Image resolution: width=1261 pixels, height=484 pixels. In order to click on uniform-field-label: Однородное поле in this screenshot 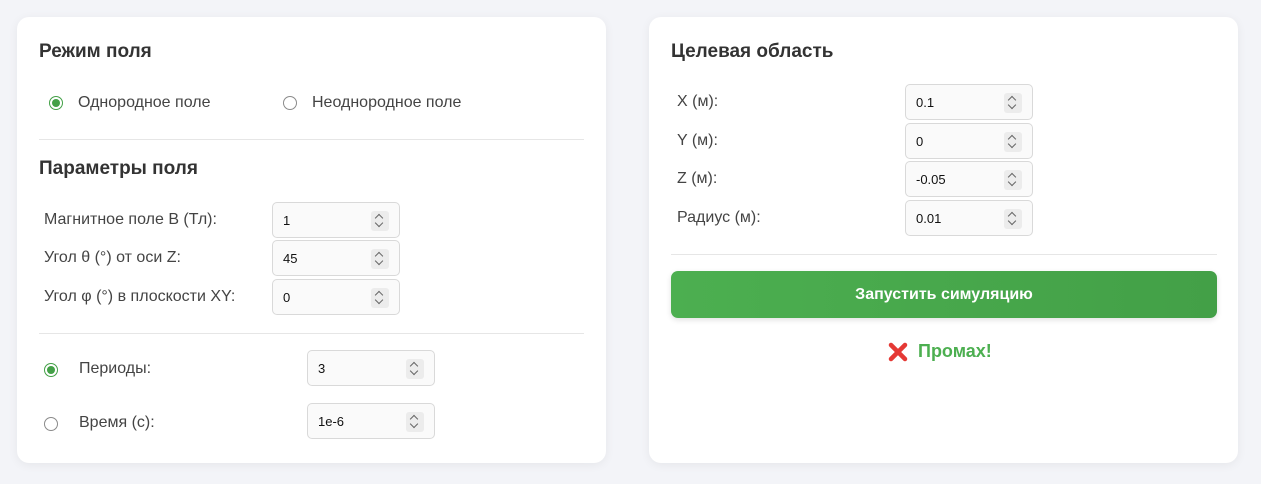, I will do `click(144, 103)`.